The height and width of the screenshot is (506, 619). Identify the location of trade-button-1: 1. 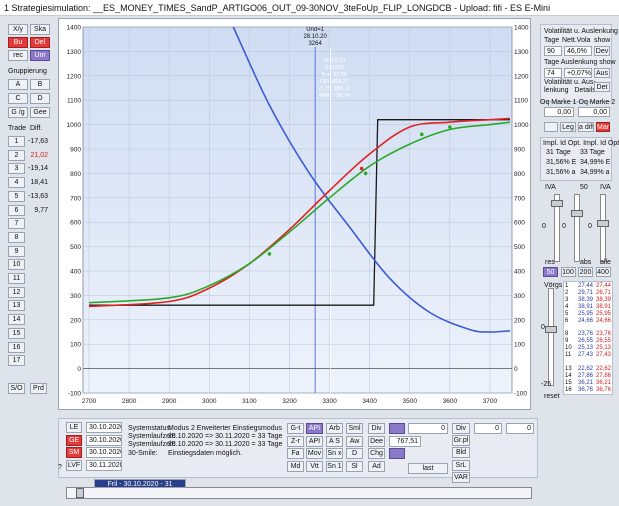
(16, 141).